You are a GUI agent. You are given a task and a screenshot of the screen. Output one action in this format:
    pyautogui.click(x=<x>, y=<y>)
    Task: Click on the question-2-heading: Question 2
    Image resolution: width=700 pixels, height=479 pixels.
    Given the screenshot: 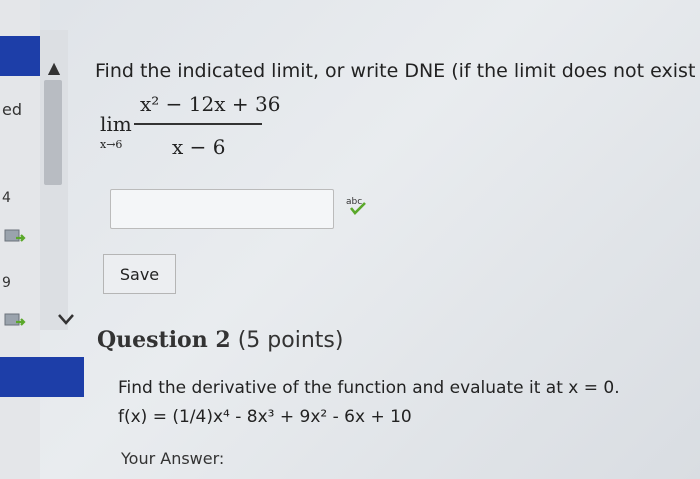 What is the action you would take?
    pyautogui.click(x=164, y=340)
    